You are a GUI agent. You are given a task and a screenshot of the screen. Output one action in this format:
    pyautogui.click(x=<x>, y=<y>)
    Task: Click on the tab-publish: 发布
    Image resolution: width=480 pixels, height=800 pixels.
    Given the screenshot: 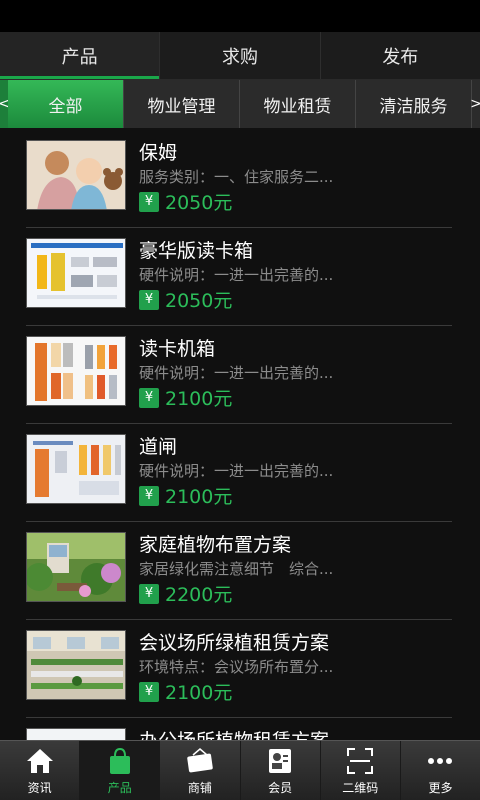 What is the action you would take?
    pyautogui.click(x=400, y=55)
    